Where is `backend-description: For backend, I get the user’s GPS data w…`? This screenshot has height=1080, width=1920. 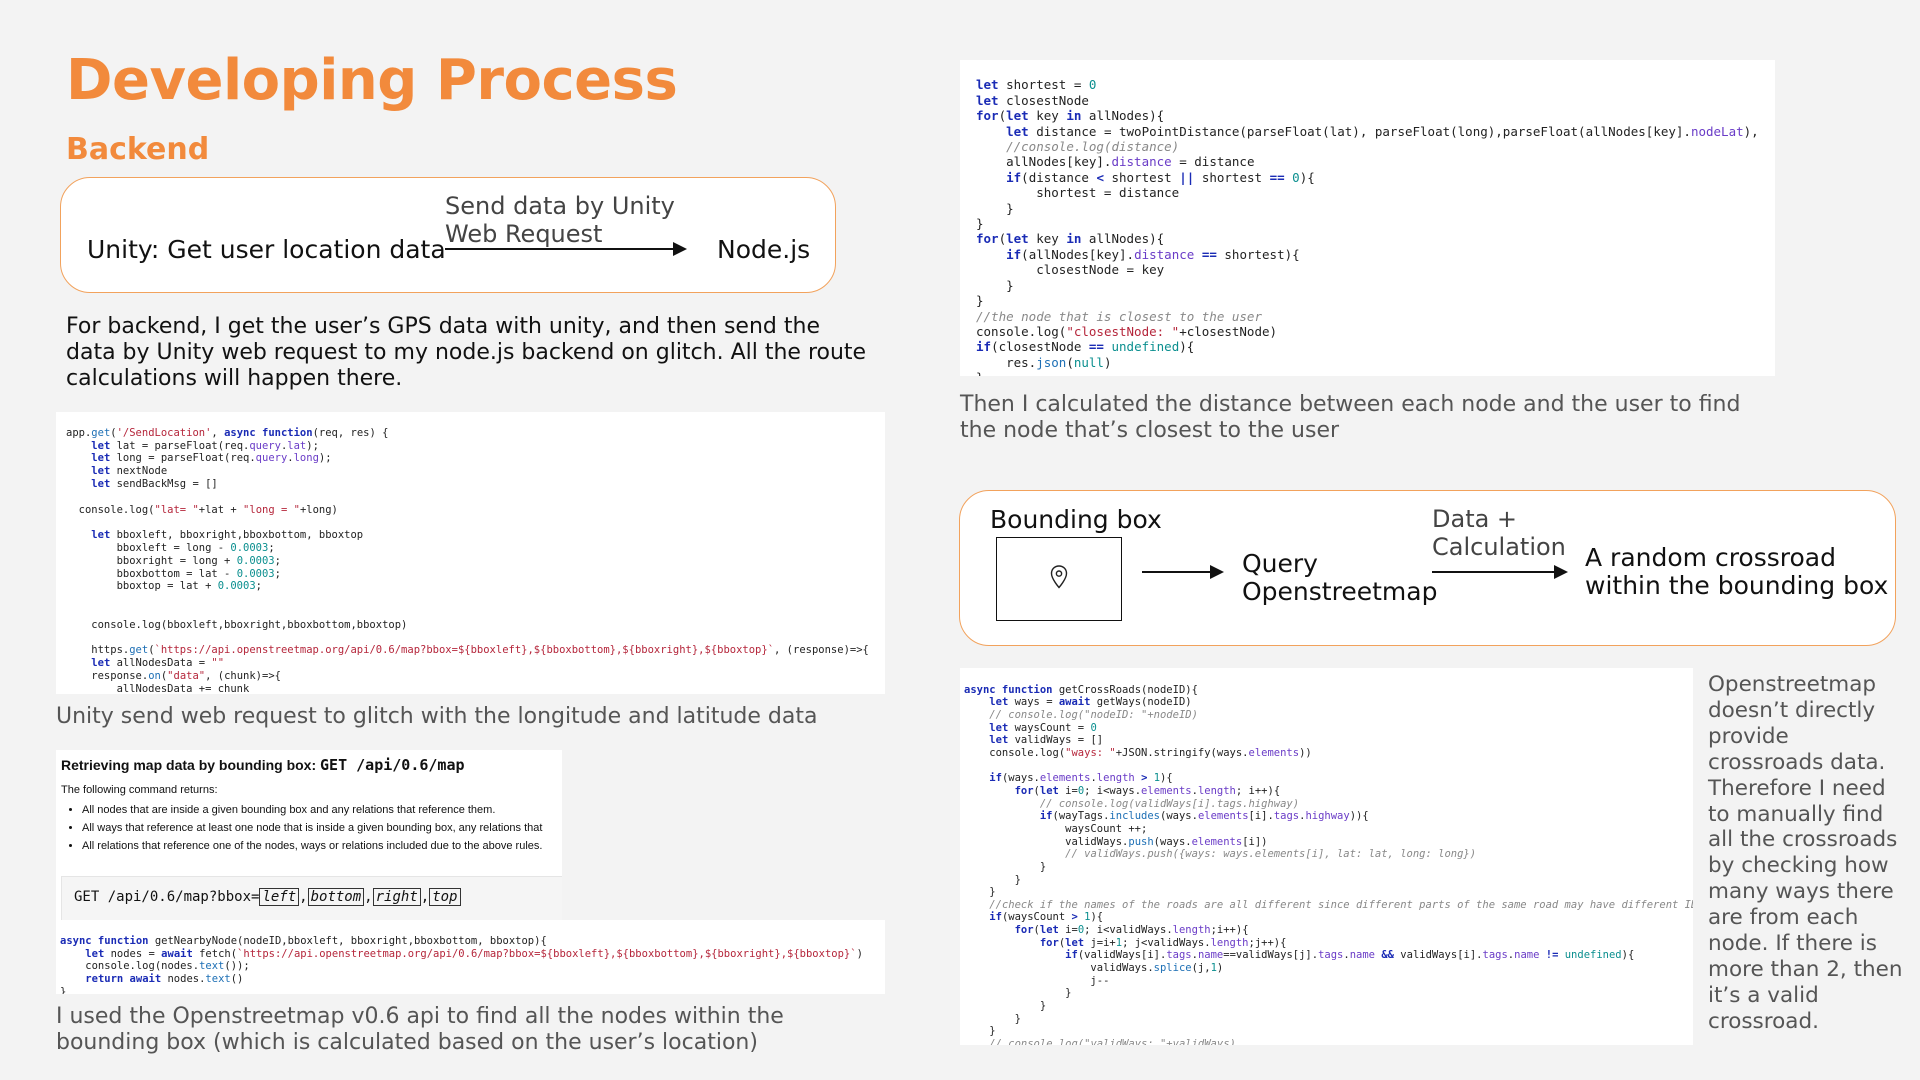
backend-description: For backend, I get the user’s GPS data w… is located at coordinates (466, 352).